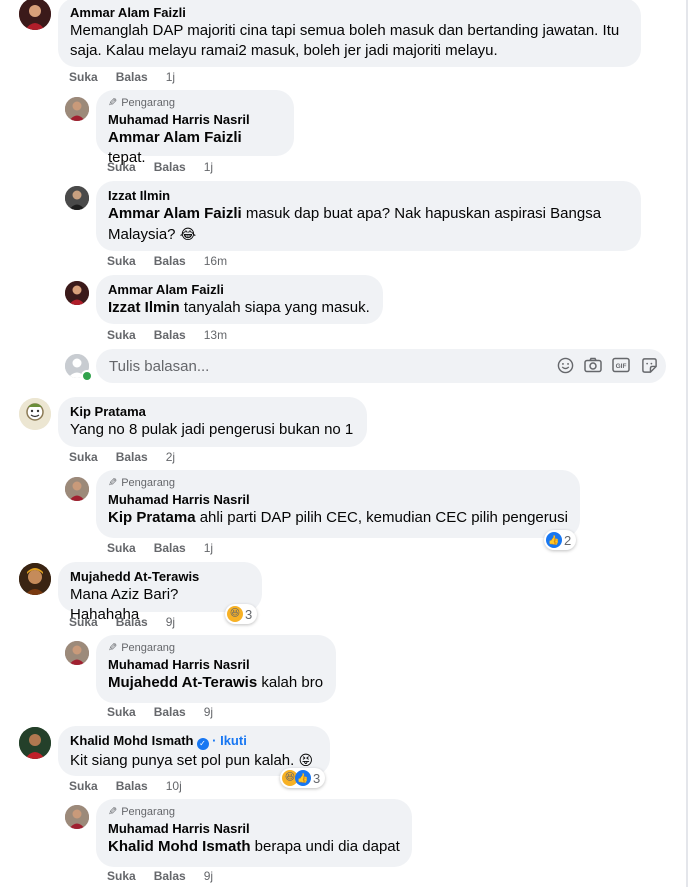 The image size is (688, 887). What do you see at coordinates (368, 195) in the screenshot?
I see `comment-author: Izzat Ilmin` at bounding box center [368, 195].